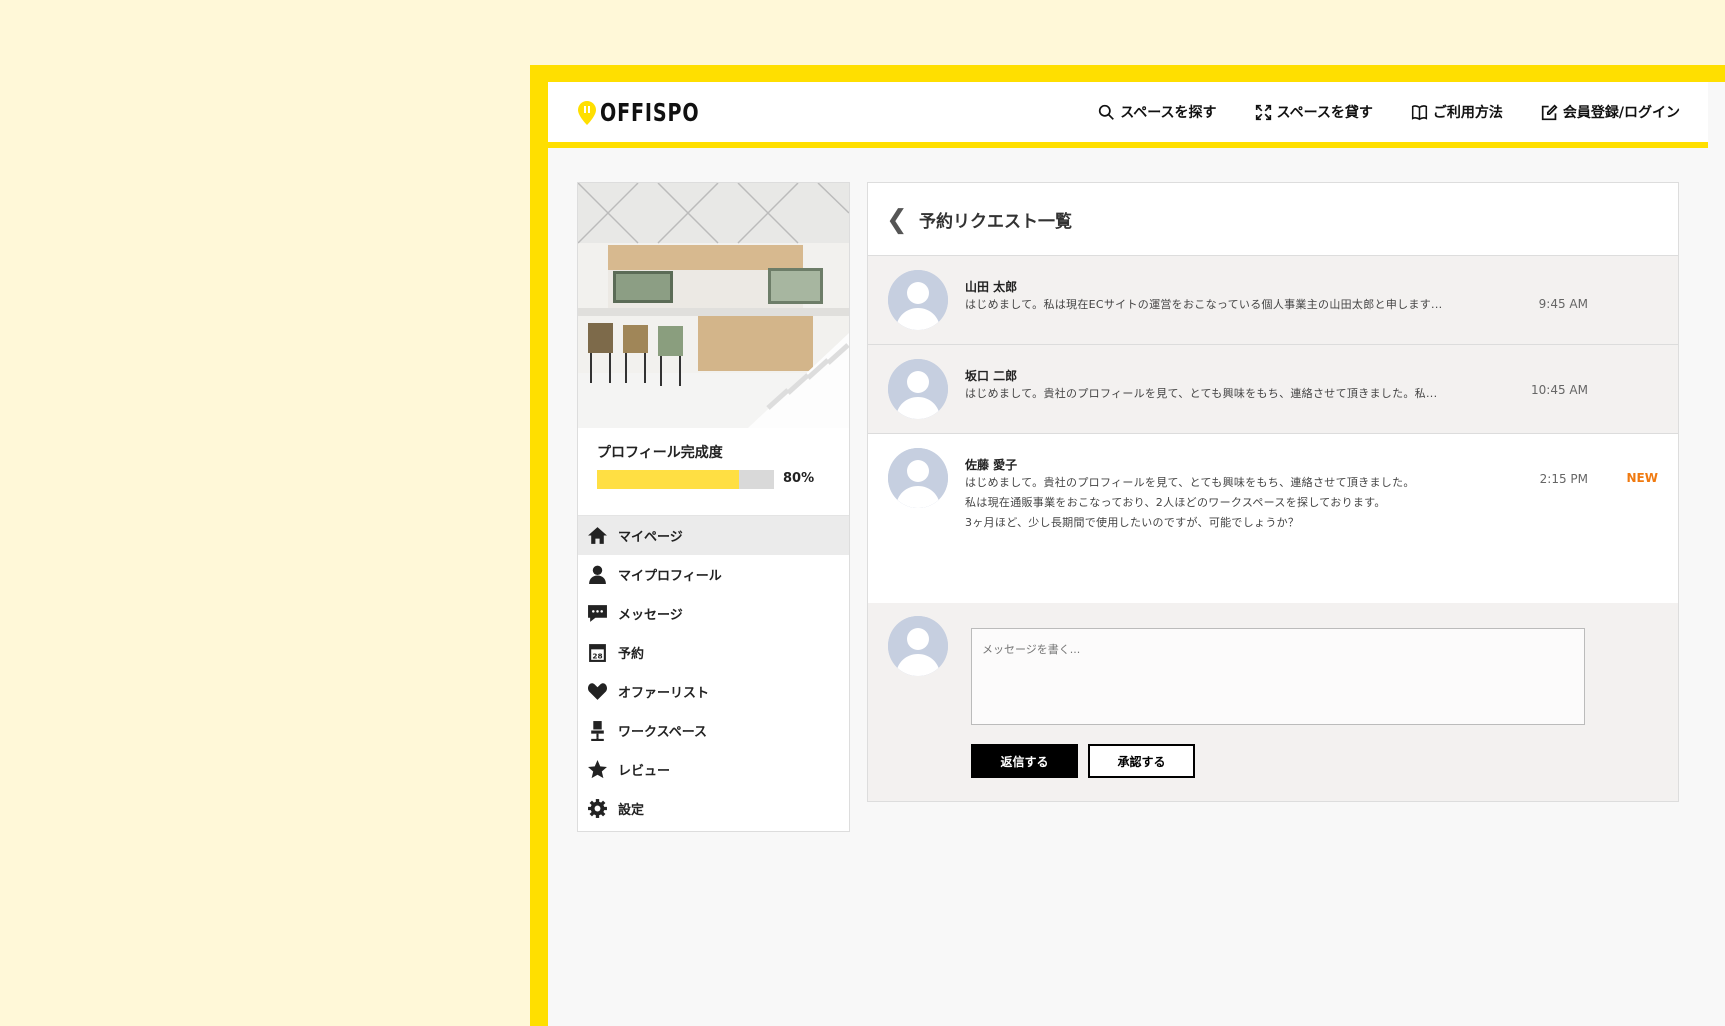 The height and width of the screenshot is (1026, 1725). I want to click on nav-how-to-use: ご利用方法, so click(1457, 112).